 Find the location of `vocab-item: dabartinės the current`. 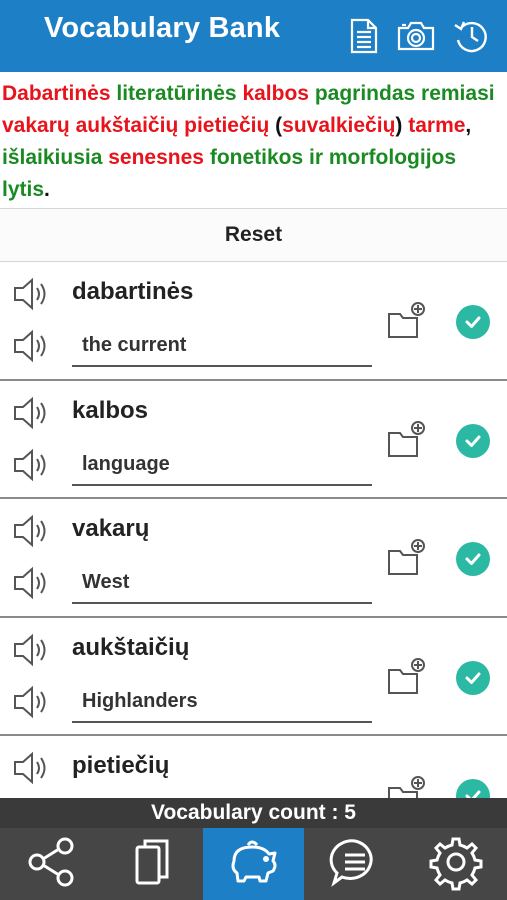

vocab-item: dabartinės the current is located at coordinates (253, 321).